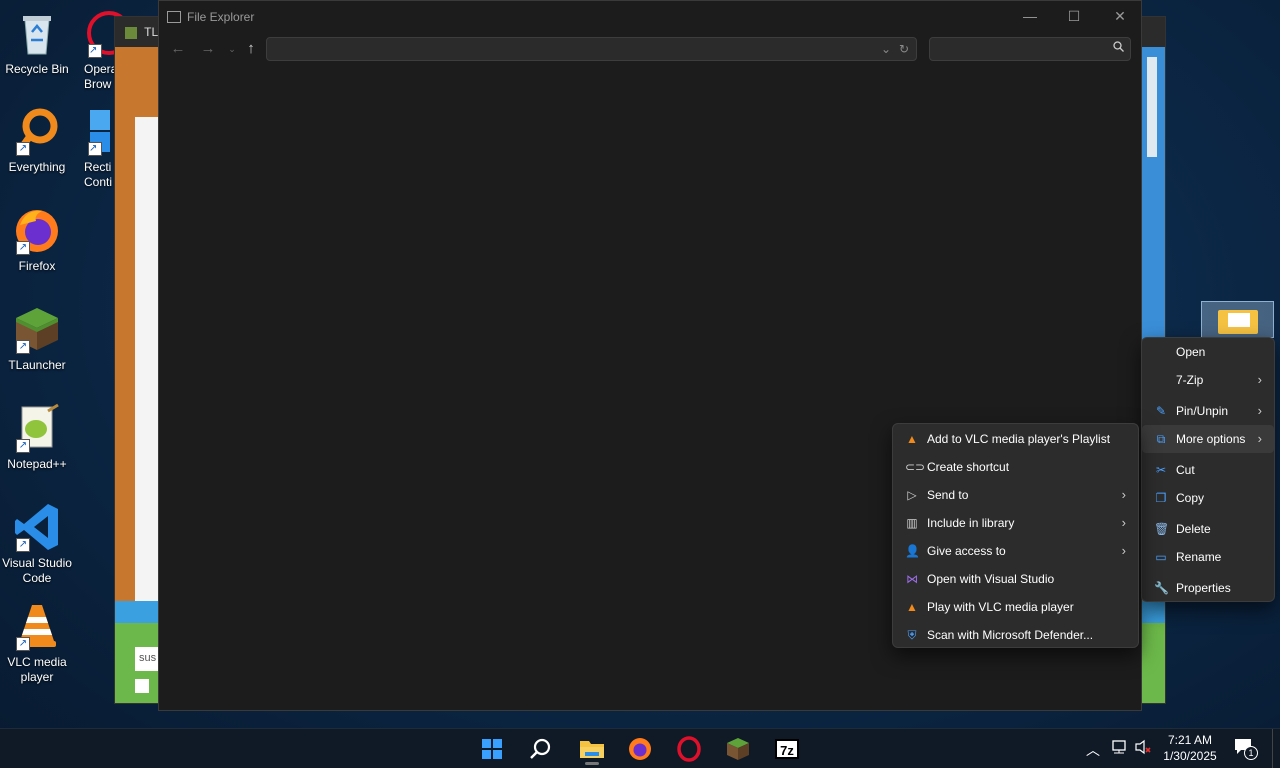  What do you see at coordinates (1208, 439) in the screenshot?
I see `menu-item-more-options: ⧉ More options ›` at bounding box center [1208, 439].